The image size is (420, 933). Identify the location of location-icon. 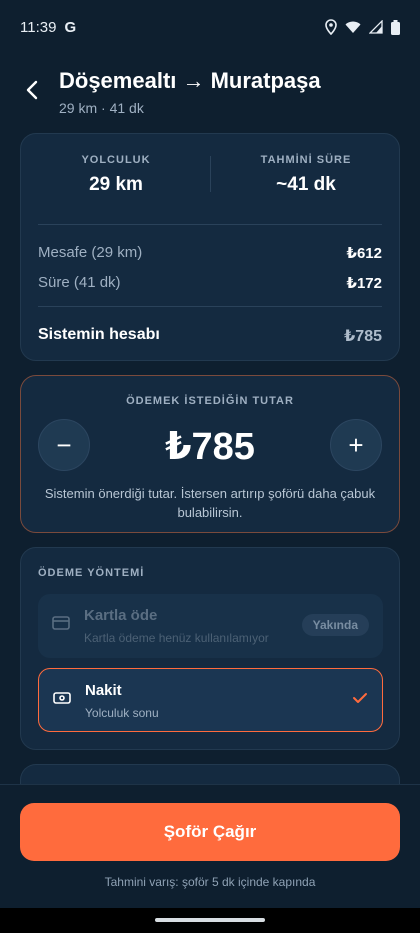
(331, 27).